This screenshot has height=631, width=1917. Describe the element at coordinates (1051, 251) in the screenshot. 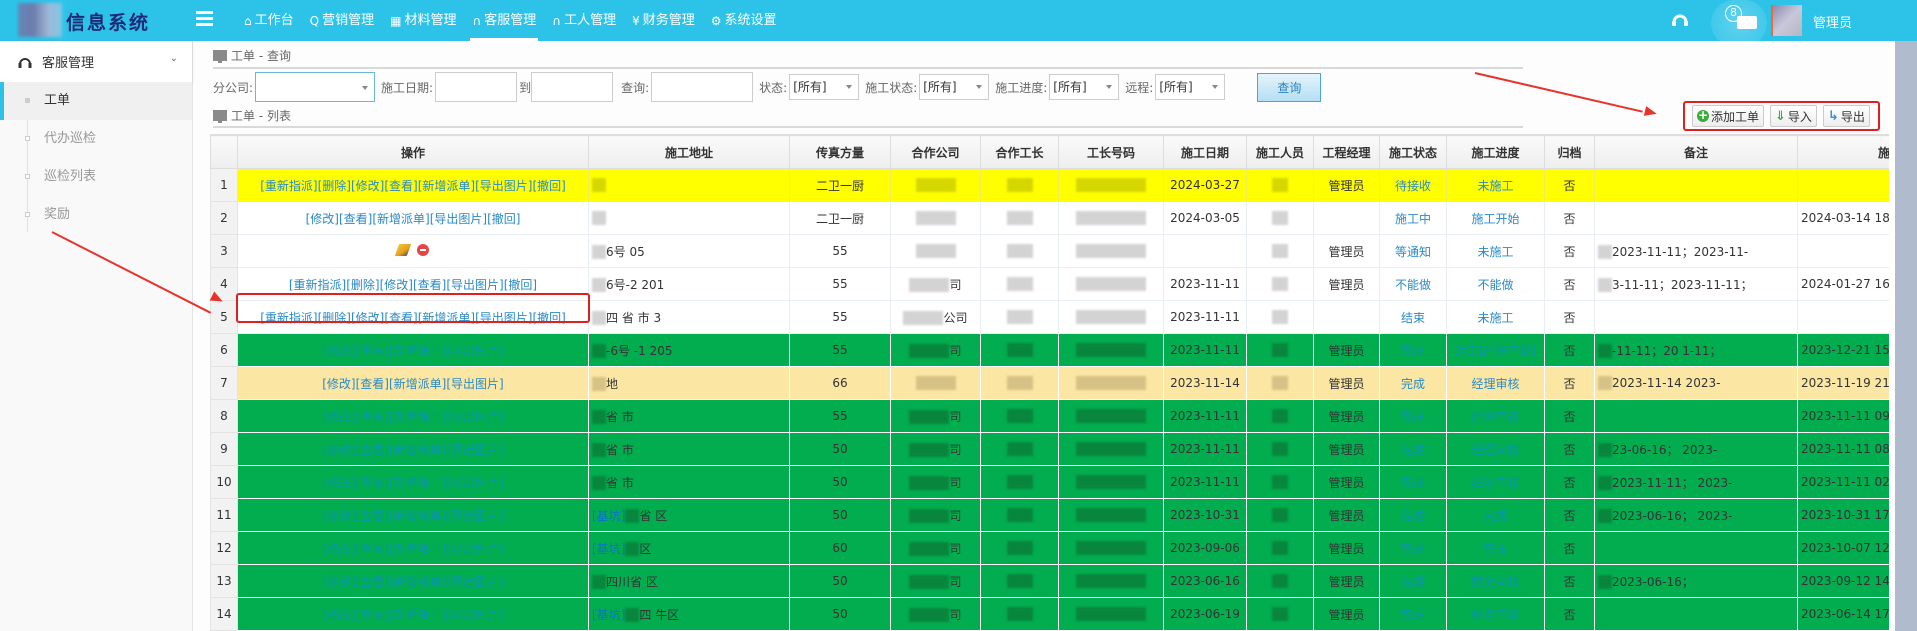

I see `table-row: 3 6号 05 55 管理员 等通知 未施工 否 2023-11-11；2023-11-` at that location.